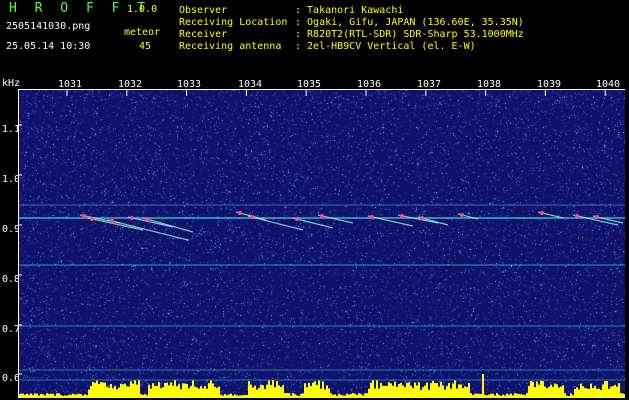  What do you see at coordinates (230, 46) in the screenshot?
I see `antenna-label: Receiving antenna` at bounding box center [230, 46].